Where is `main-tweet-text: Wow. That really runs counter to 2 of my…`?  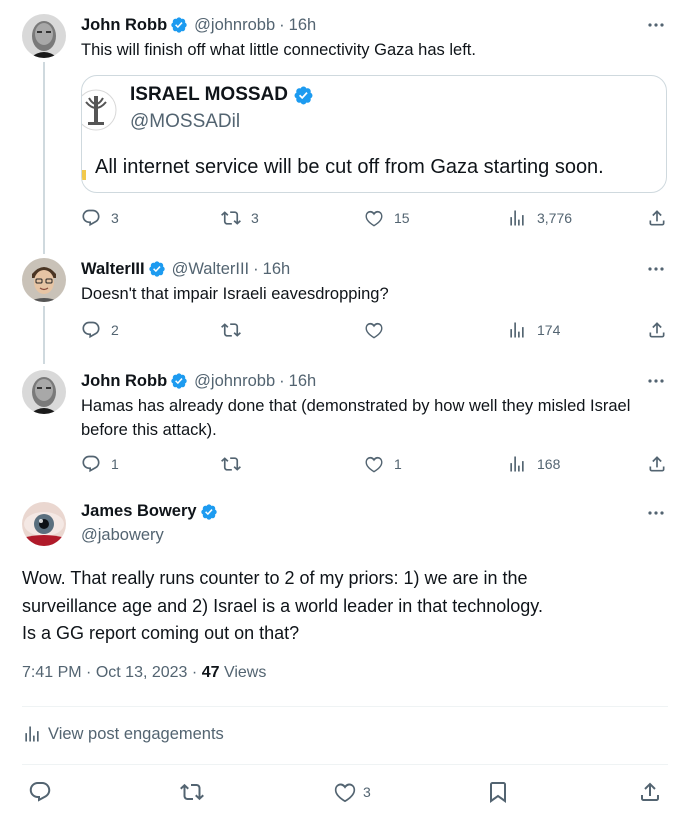
main-tweet-text: Wow. That really runs counter to 2 of my… is located at coordinates (342, 606).